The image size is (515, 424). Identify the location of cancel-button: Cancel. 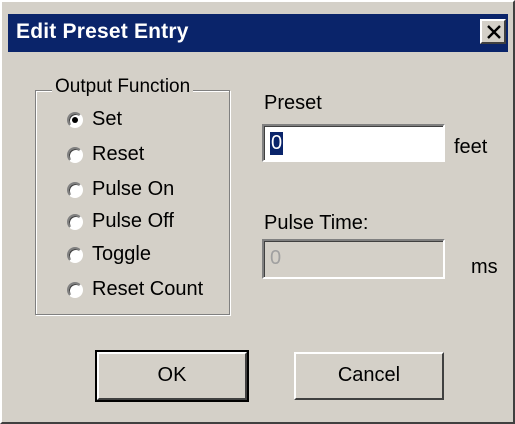
(369, 376).